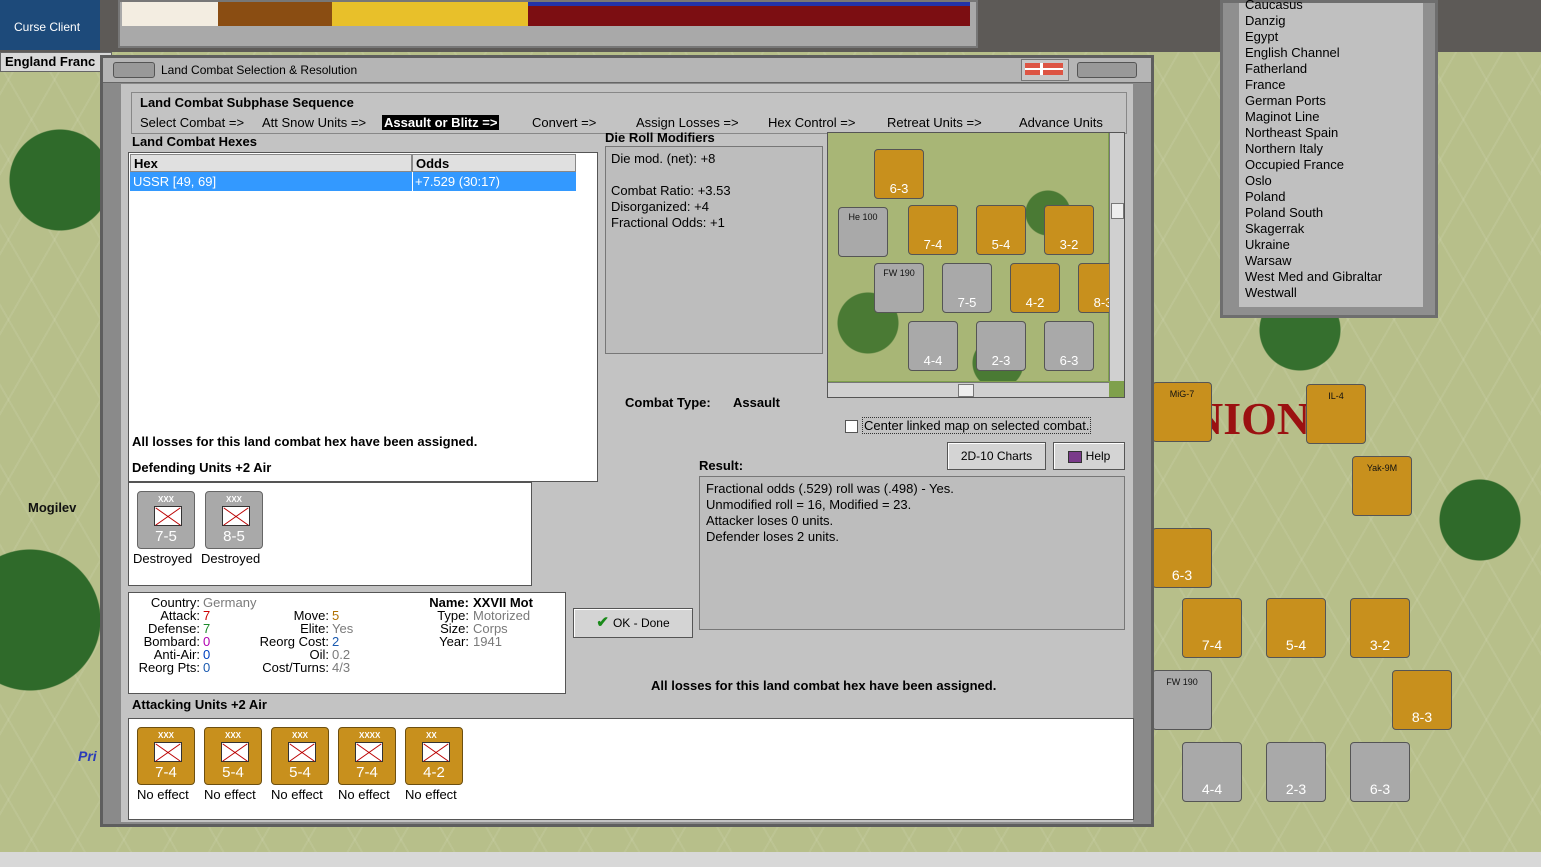 Image resolution: width=1541 pixels, height=867 pixels. Describe the element at coordinates (1035, 288) in the screenshot. I see `minimap-counter: 4-2` at that location.